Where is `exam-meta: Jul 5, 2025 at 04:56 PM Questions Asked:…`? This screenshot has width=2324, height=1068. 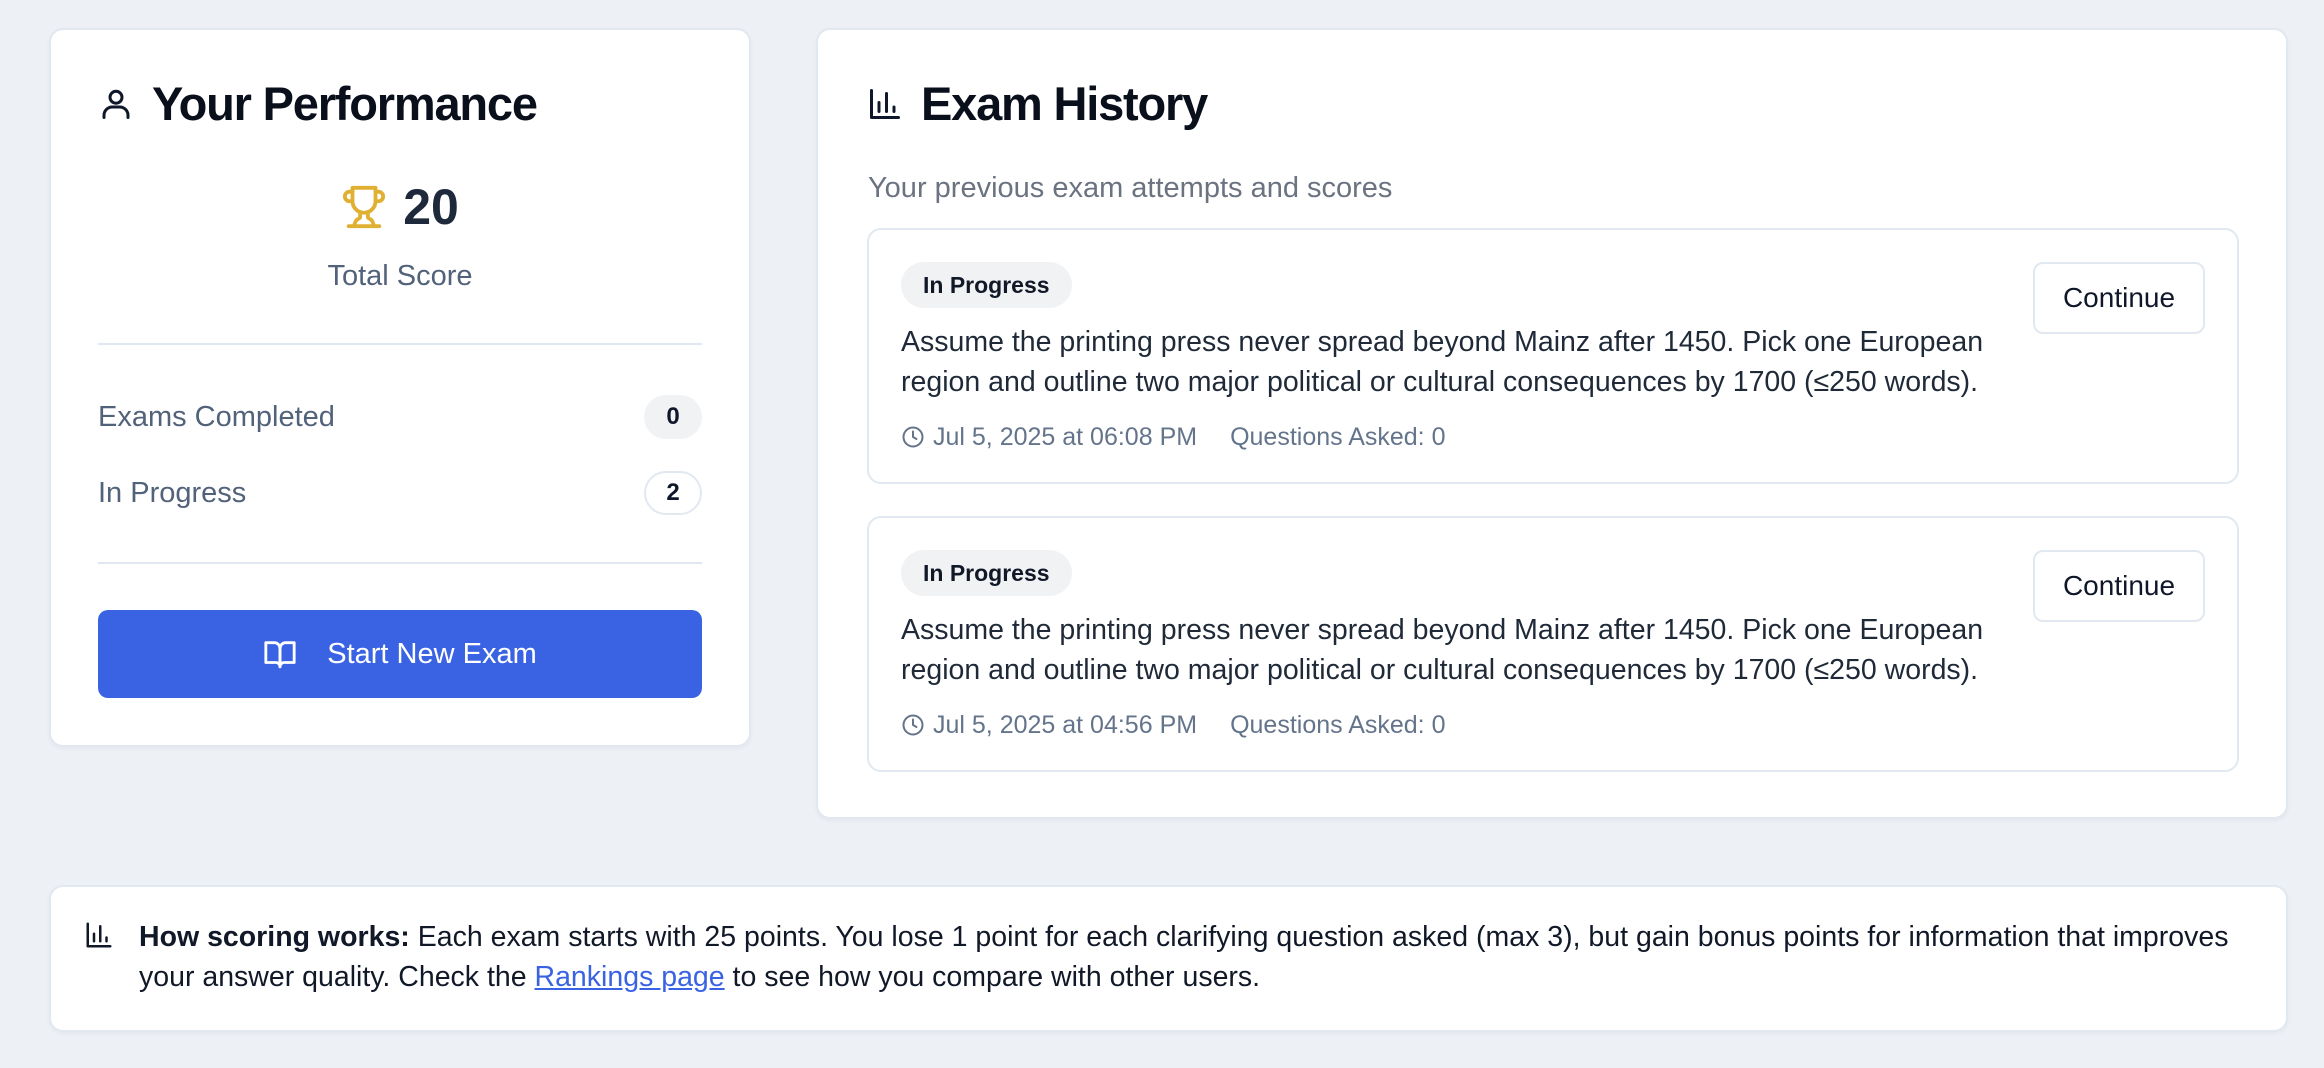
exam-meta: Jul 5, 2025 at 04:56 PM Questions Asked:… is located at coordinates (1173, 725).